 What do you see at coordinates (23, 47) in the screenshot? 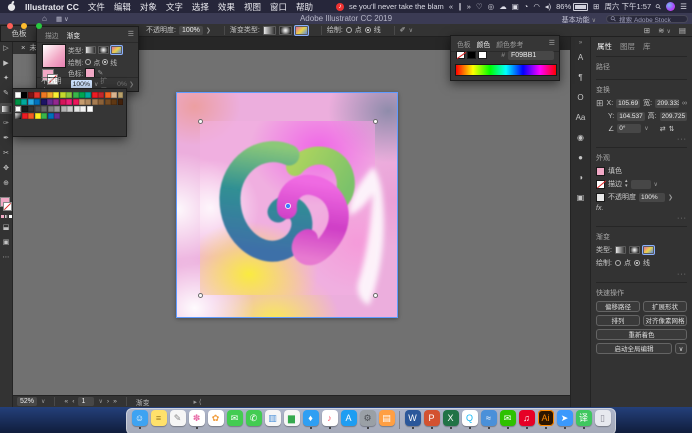
I see `close-tab-icon: ×` at bounding box center [23, 47].